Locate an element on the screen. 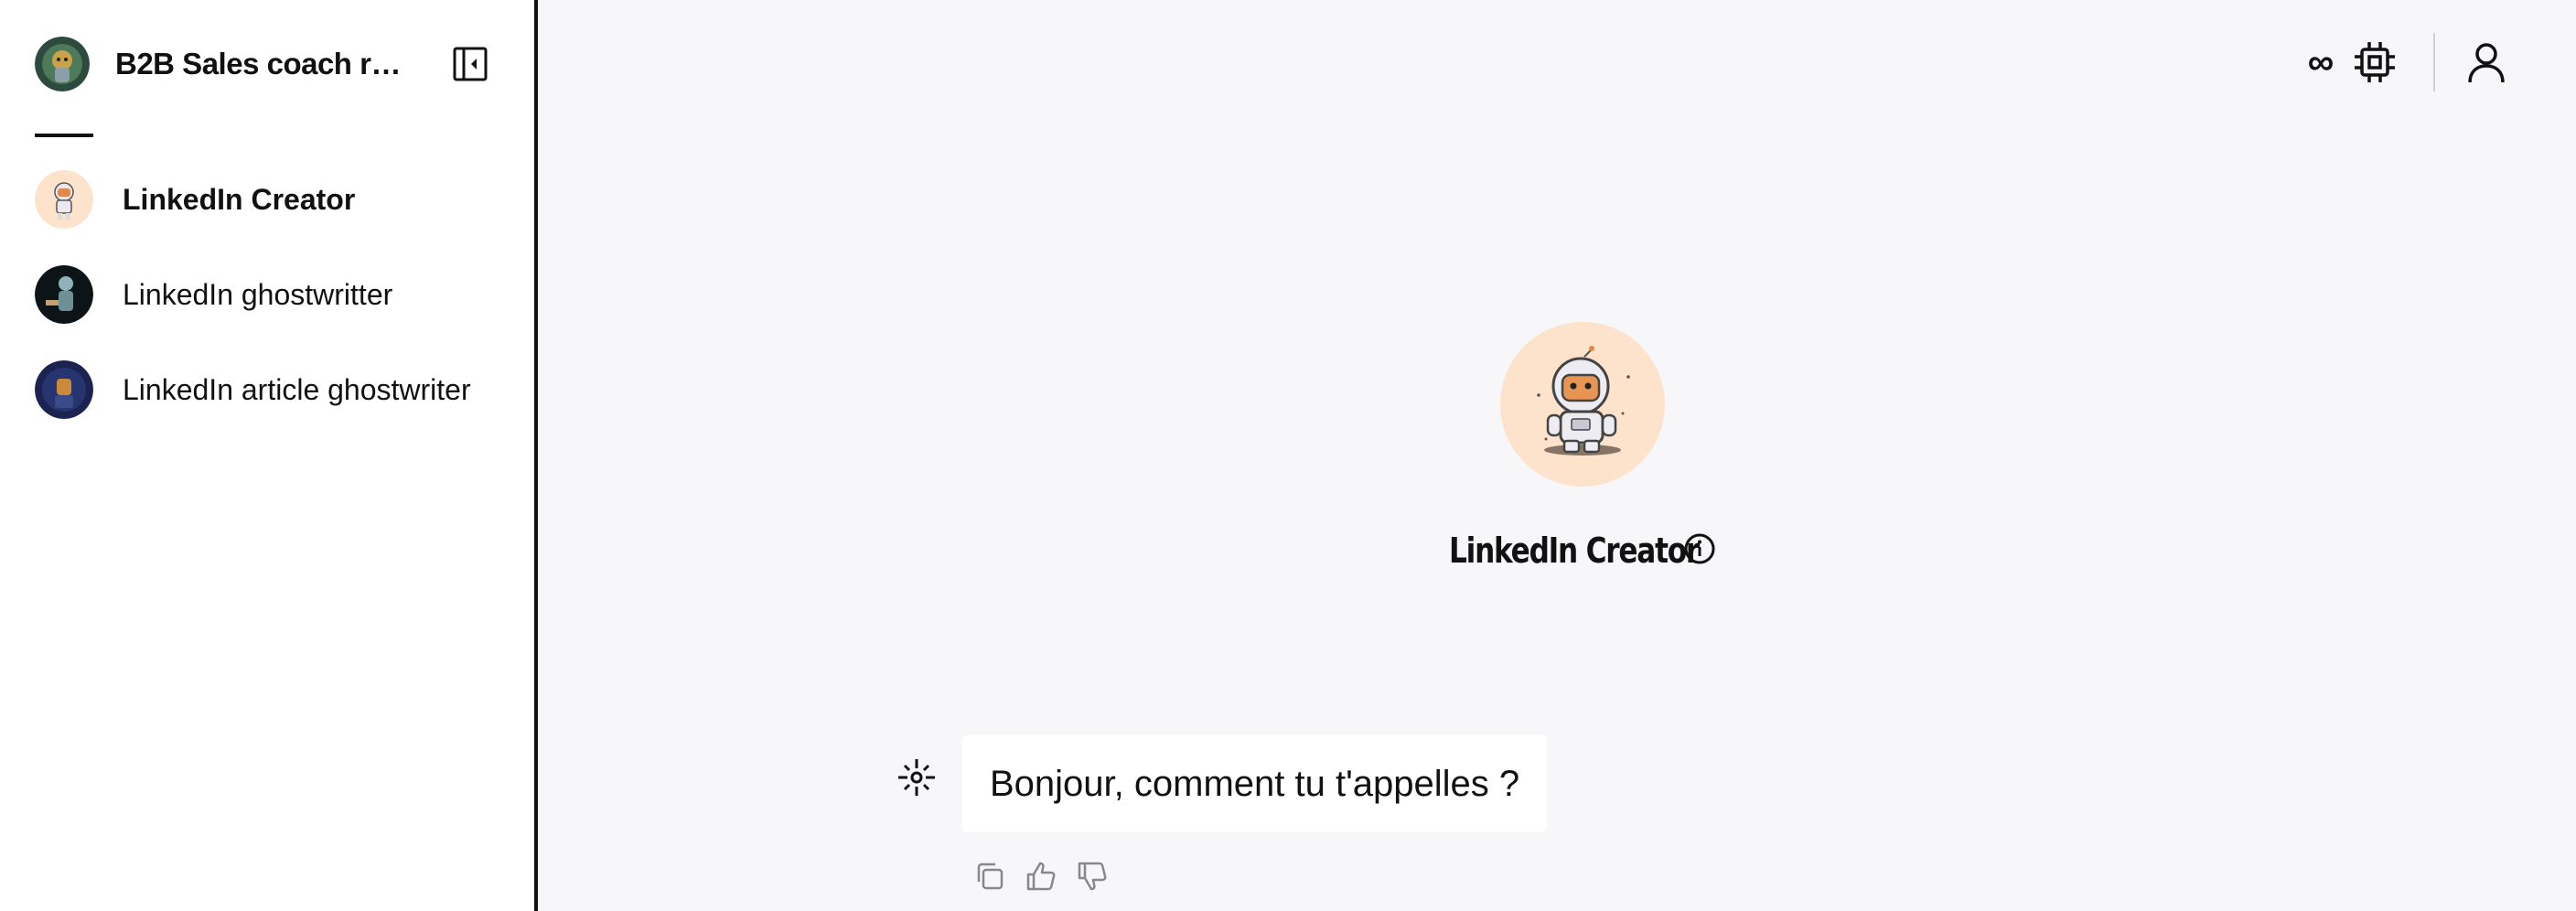 The width and height of the screenshot is (2576, 911). thumbs-down-icon is located at coordinates (1093, 877).